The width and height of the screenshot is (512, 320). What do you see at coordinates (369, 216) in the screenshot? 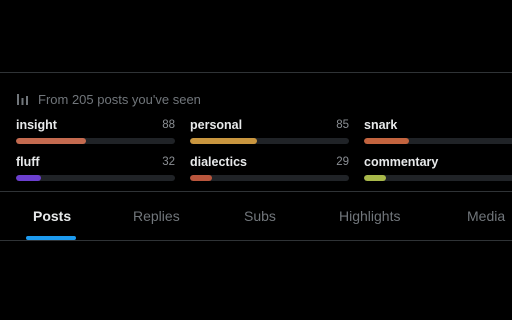
I see `tab-highlights: Highlights` at bounding box center [369, 216].